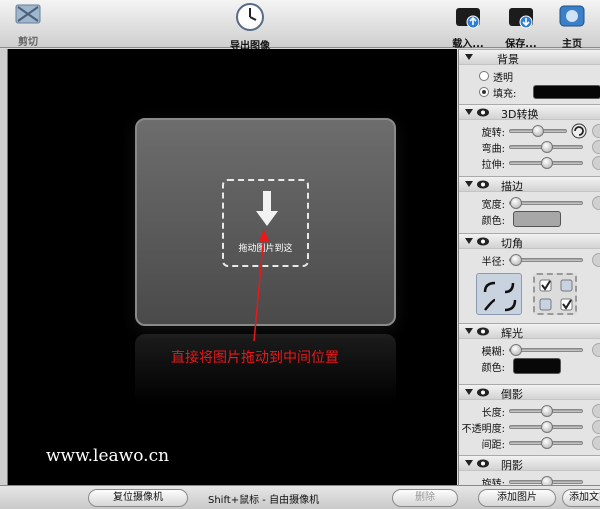 The height and width of the screenshot is (509, 600). What do you see at coordinates (512, 186) in the screenshot?
I see `stroke-title: 描边` at bounding box center [512, 186].